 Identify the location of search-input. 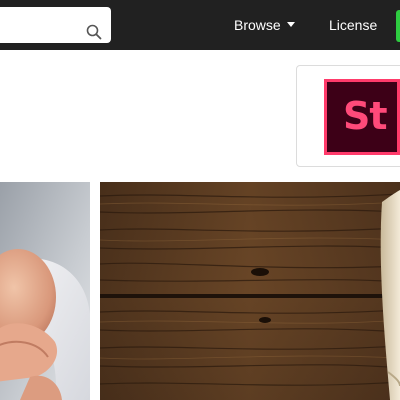
(40, 25).